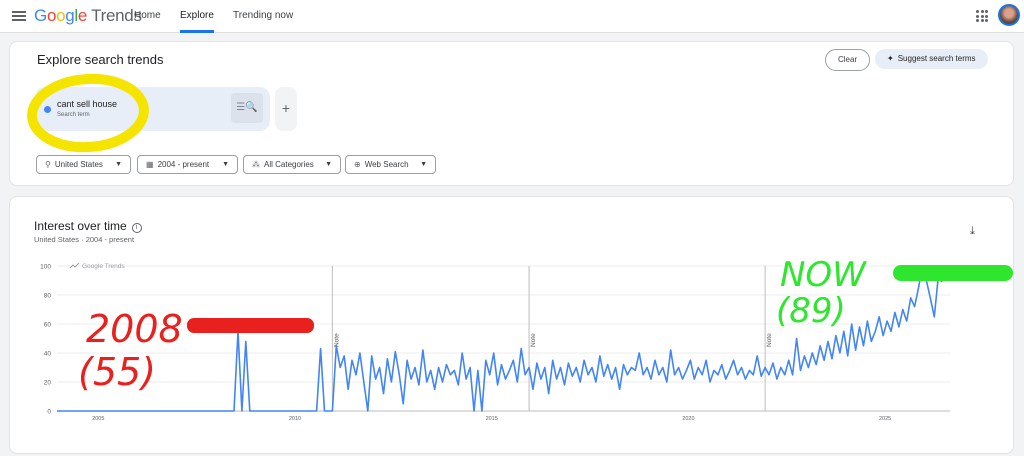  Describe the element at coordinates (45, 267) in the screenshot. I see `y-tick-label: 100` at that location.